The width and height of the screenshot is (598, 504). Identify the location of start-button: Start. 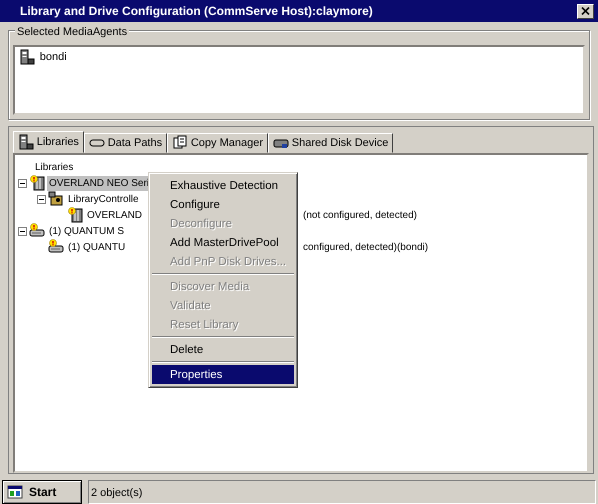
(42, 492).